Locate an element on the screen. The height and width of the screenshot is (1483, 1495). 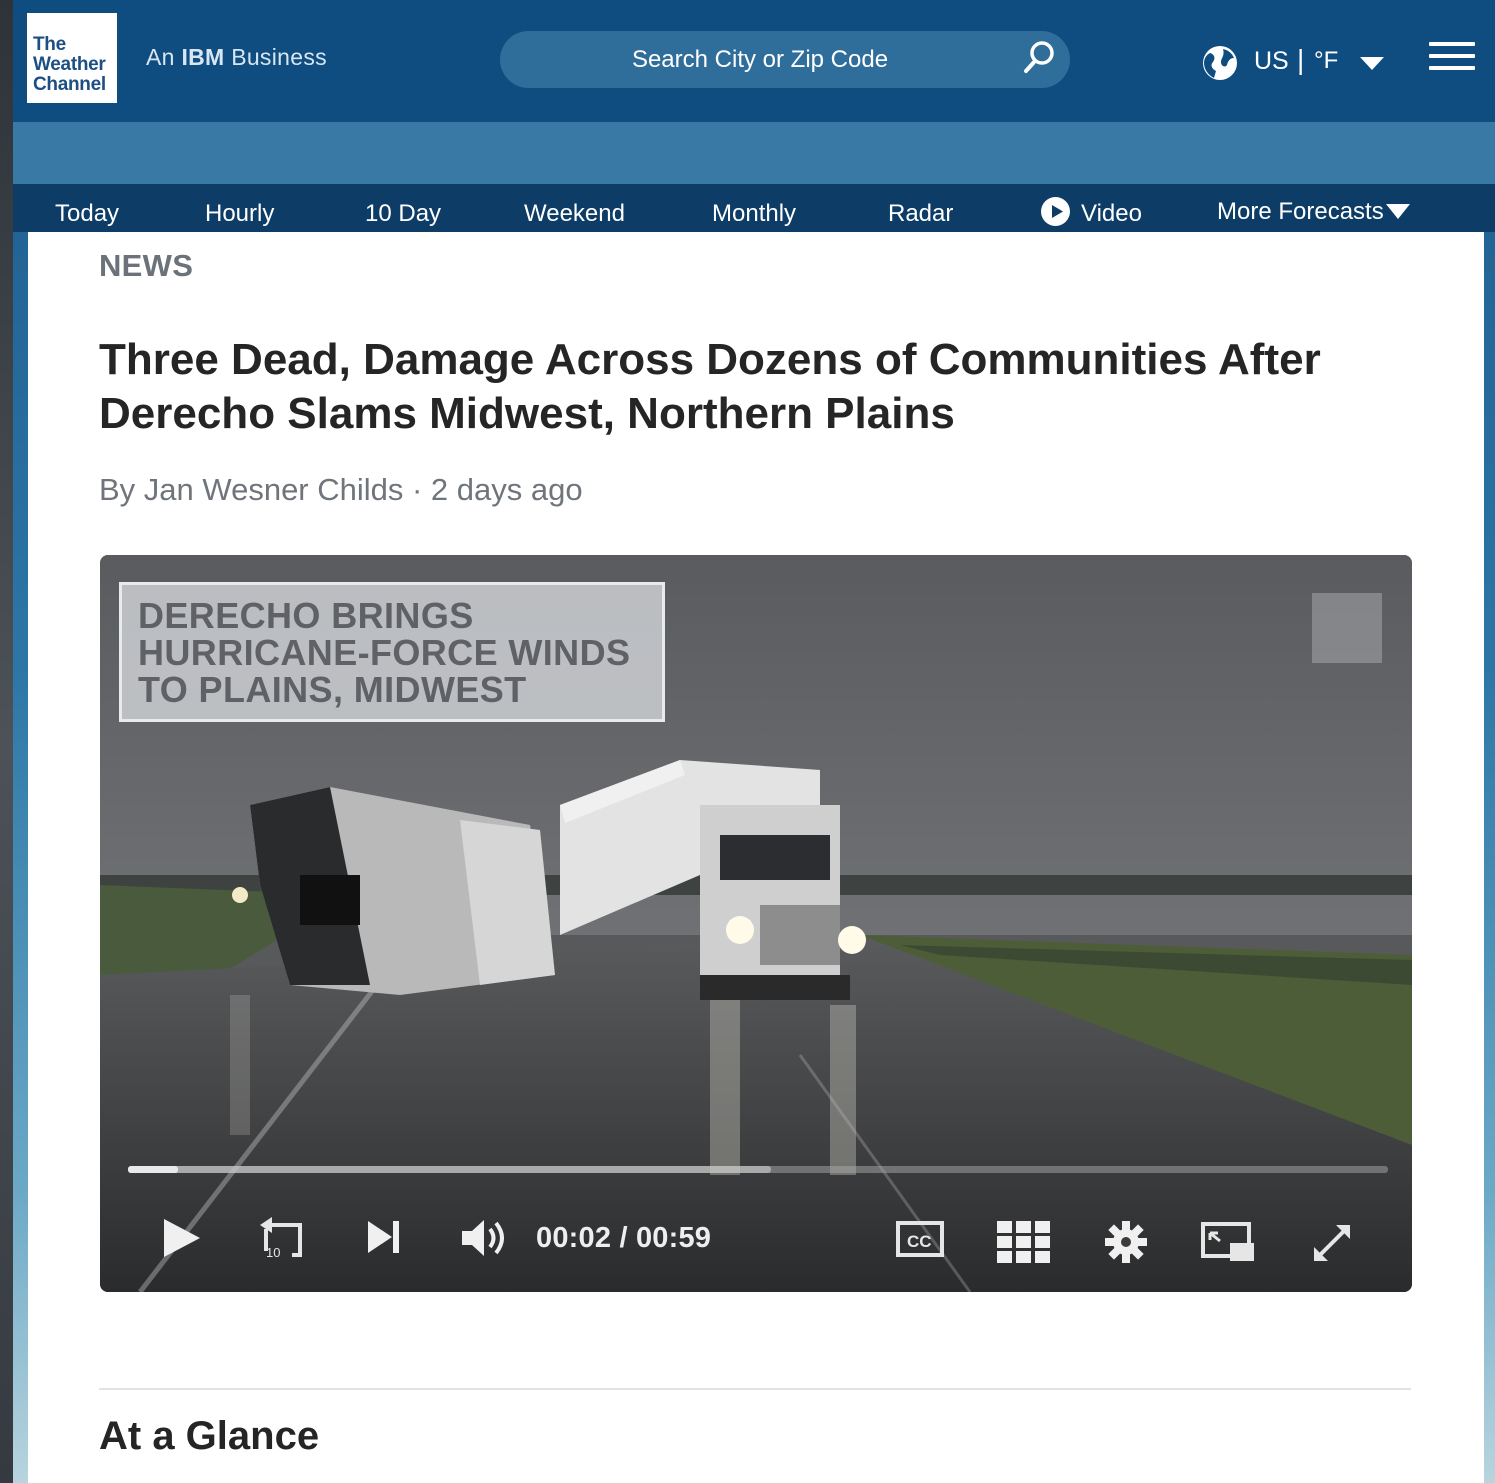
article-kicker: NEWS is located at coordinates (146, 266).